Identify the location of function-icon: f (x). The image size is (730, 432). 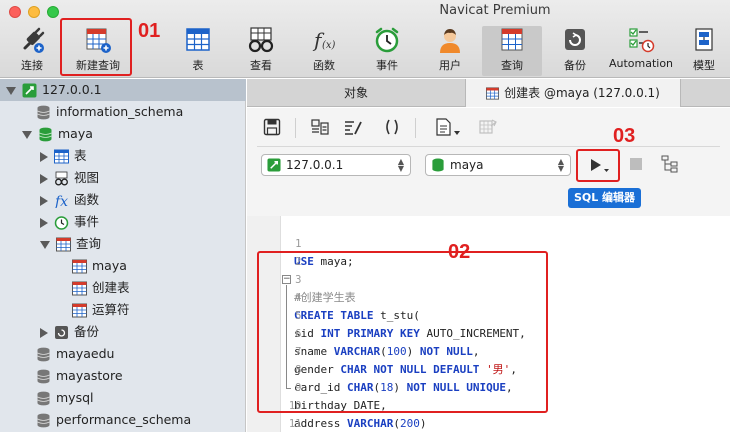
(324, 40).